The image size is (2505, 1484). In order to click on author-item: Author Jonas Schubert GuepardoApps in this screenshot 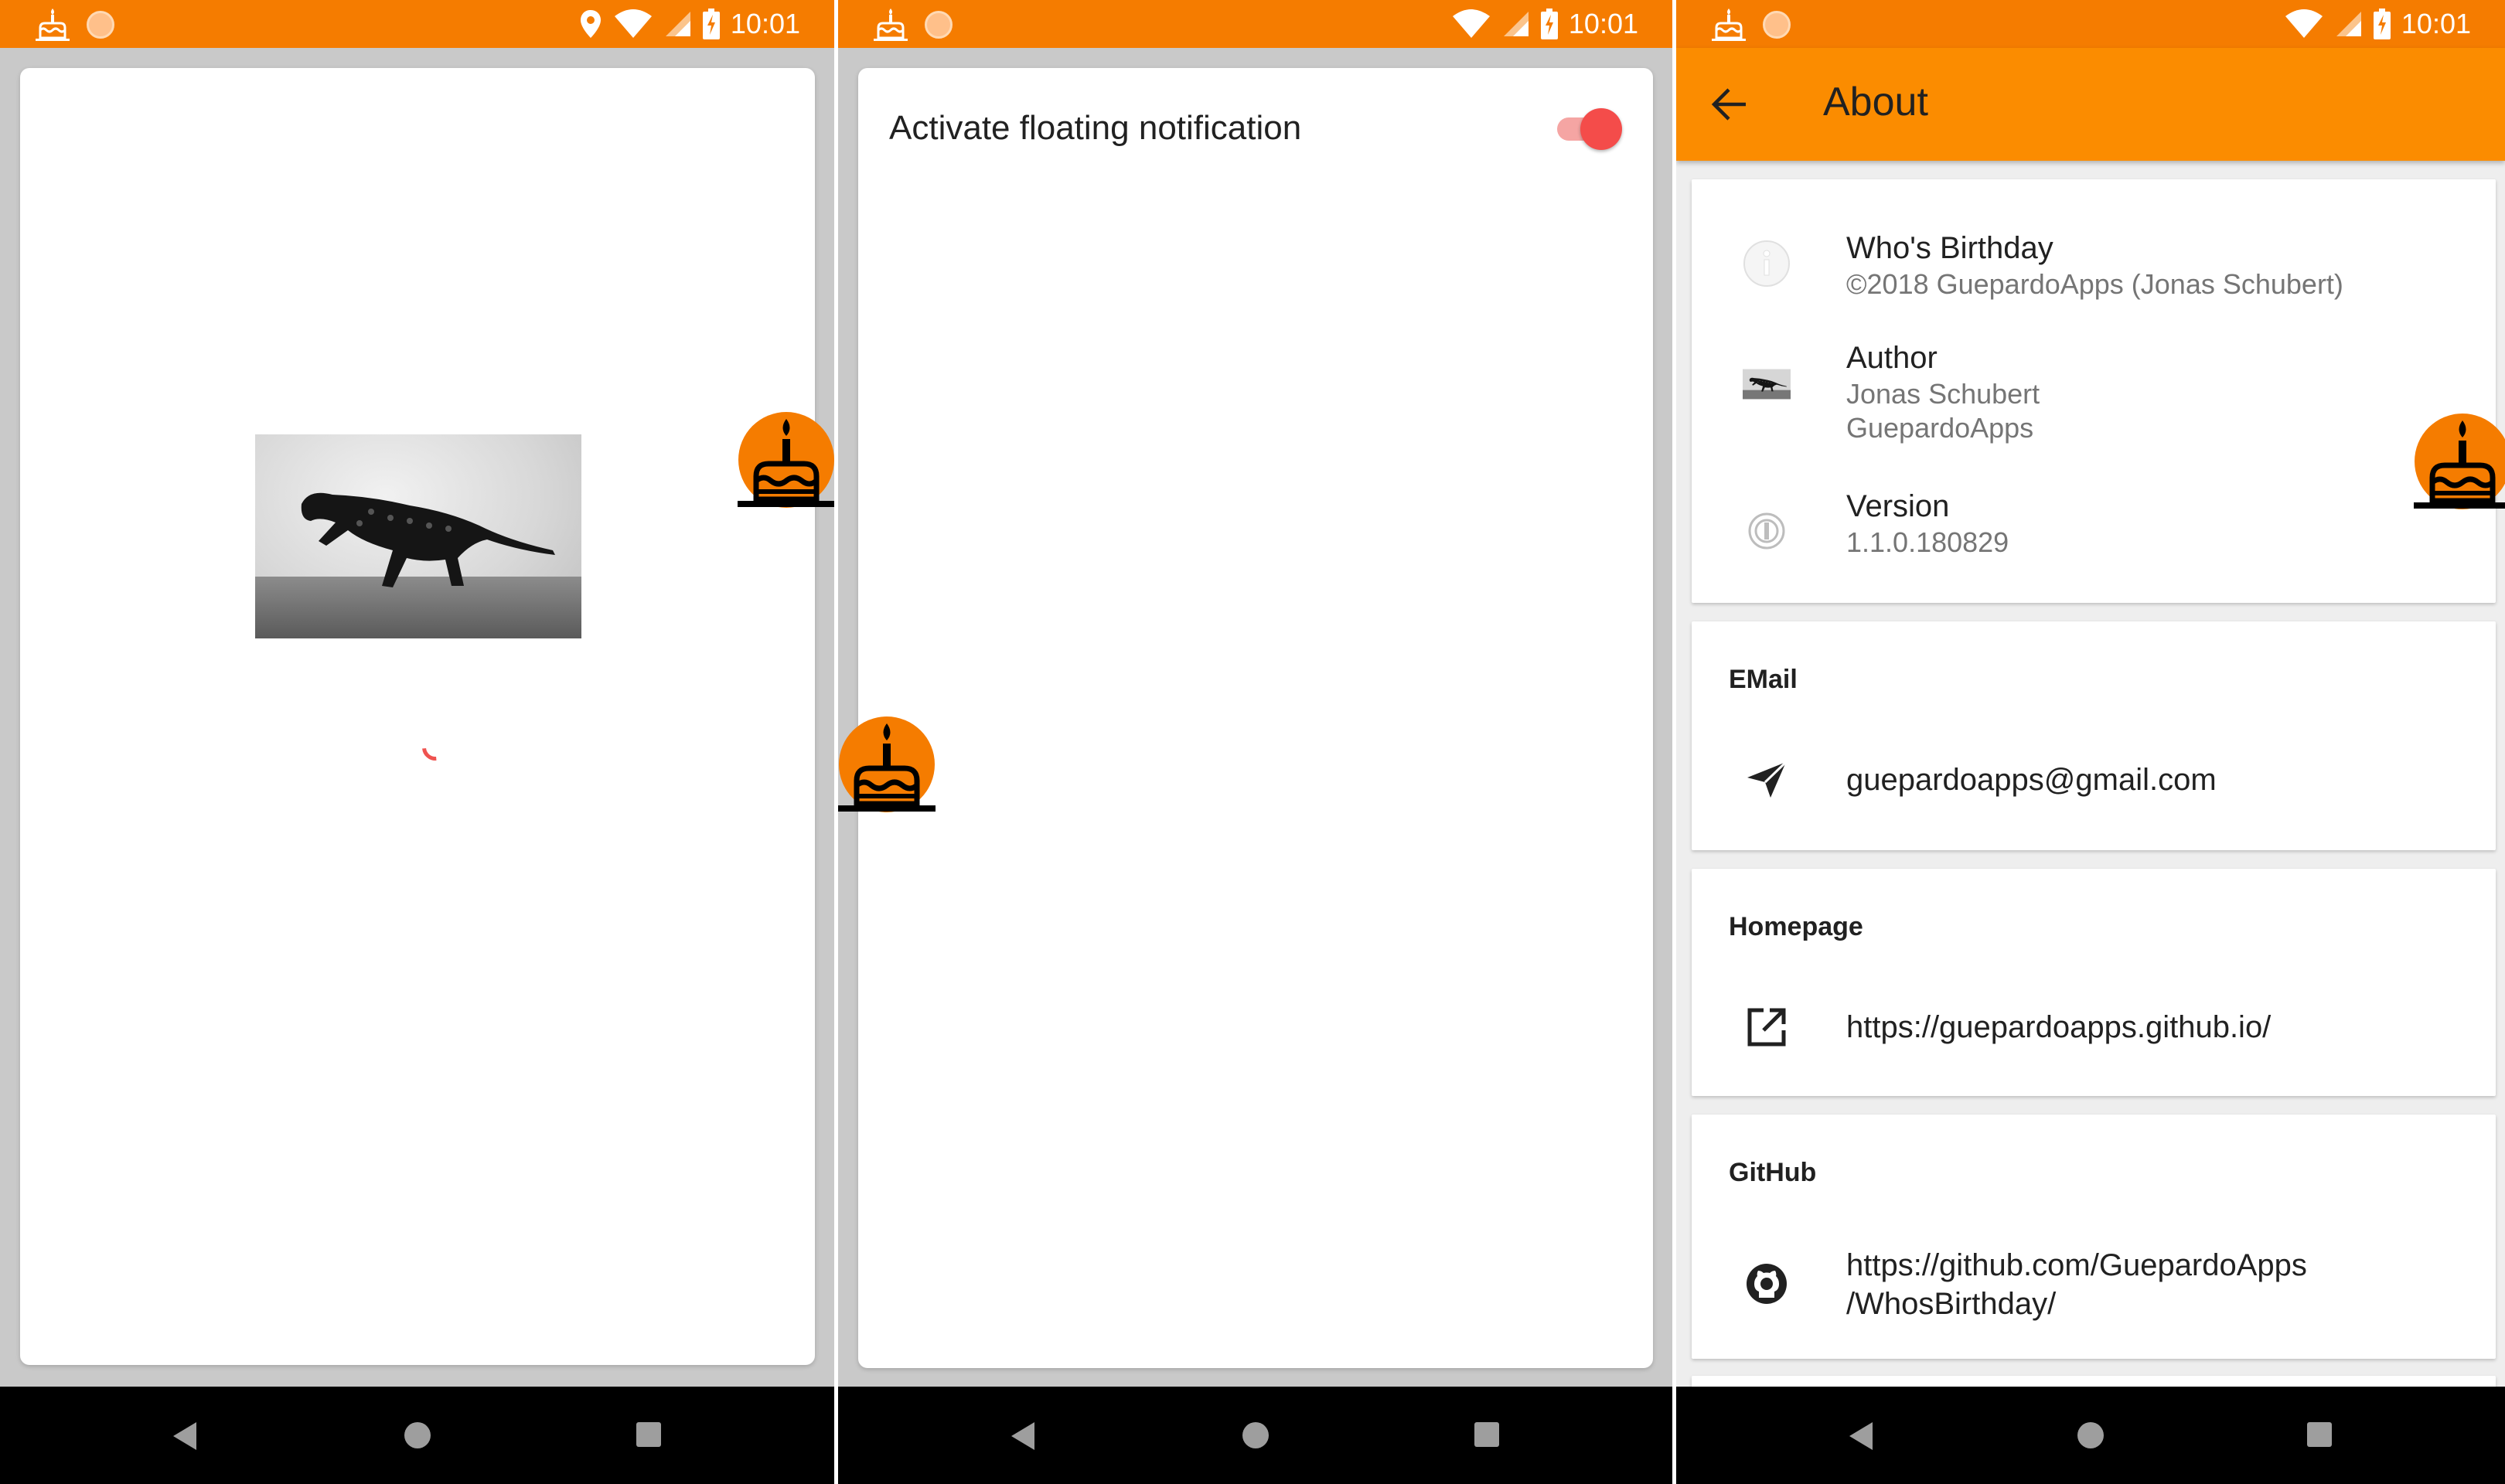, I will do `click(2094, 392)`.